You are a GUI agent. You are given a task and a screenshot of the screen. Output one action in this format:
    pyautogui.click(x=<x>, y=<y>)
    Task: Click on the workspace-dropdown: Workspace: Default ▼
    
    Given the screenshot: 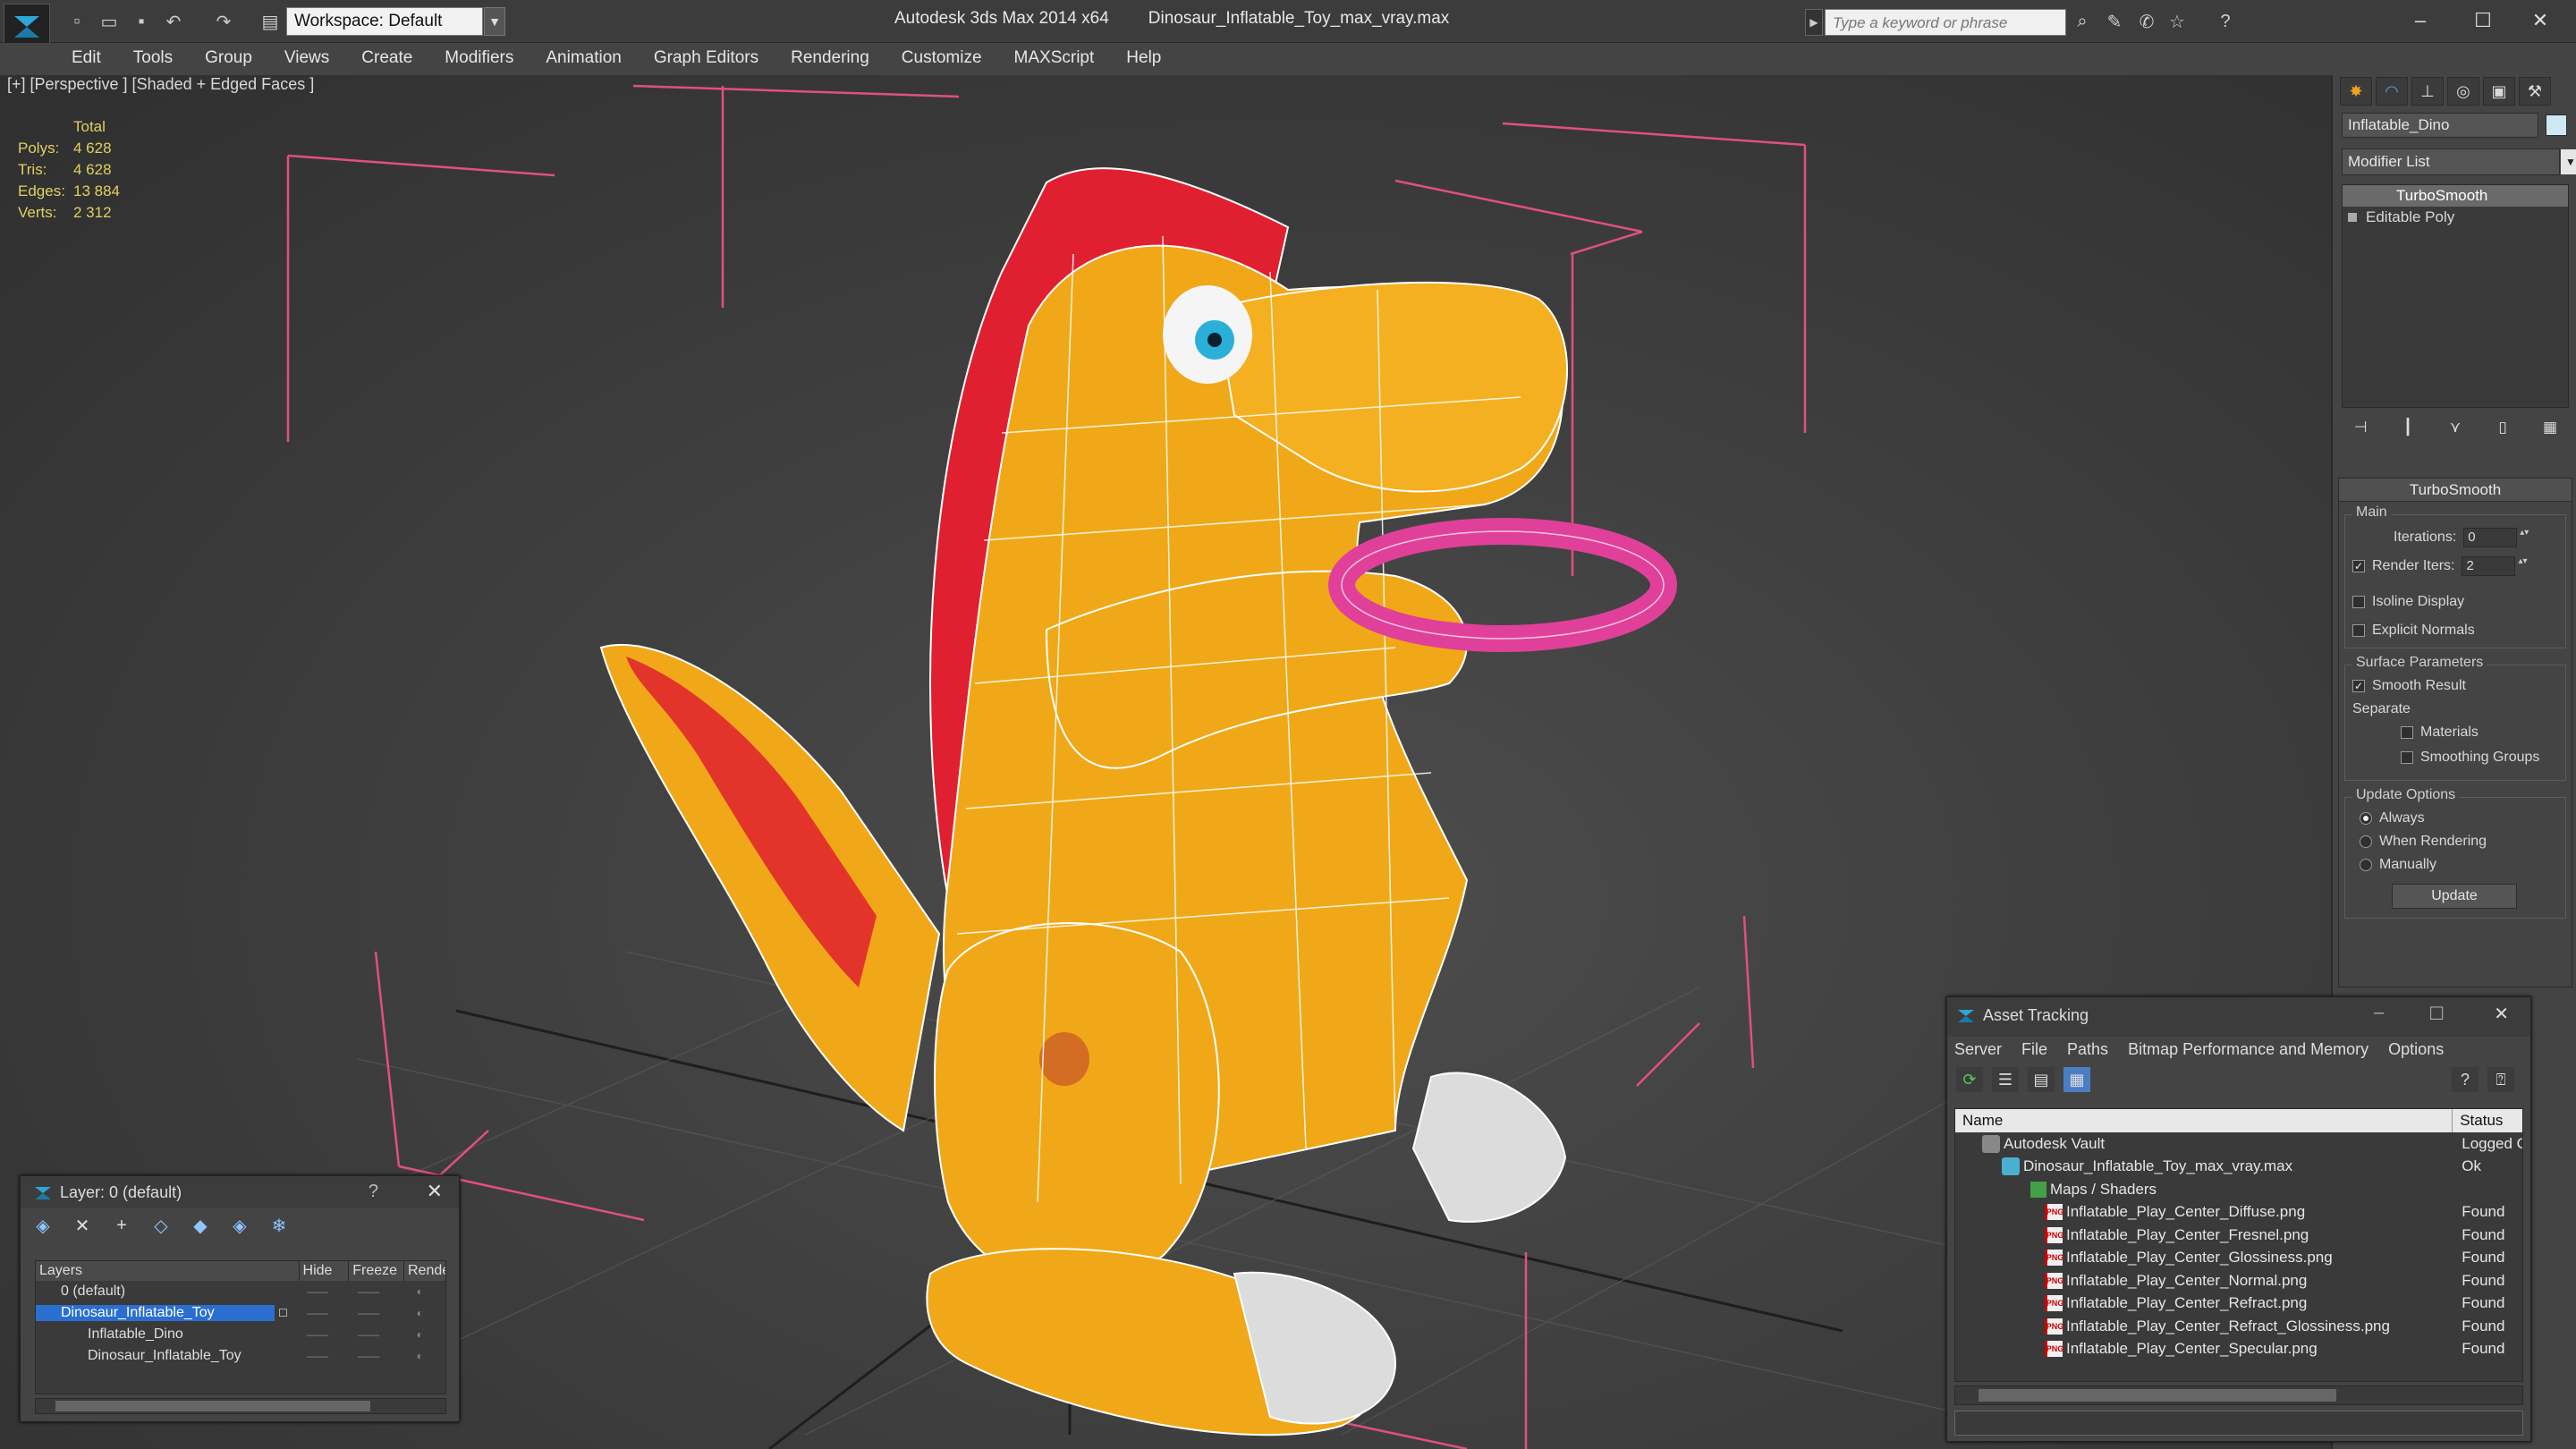 What is the action you would take?
    pyautogui.click(x=395, y=21)
    